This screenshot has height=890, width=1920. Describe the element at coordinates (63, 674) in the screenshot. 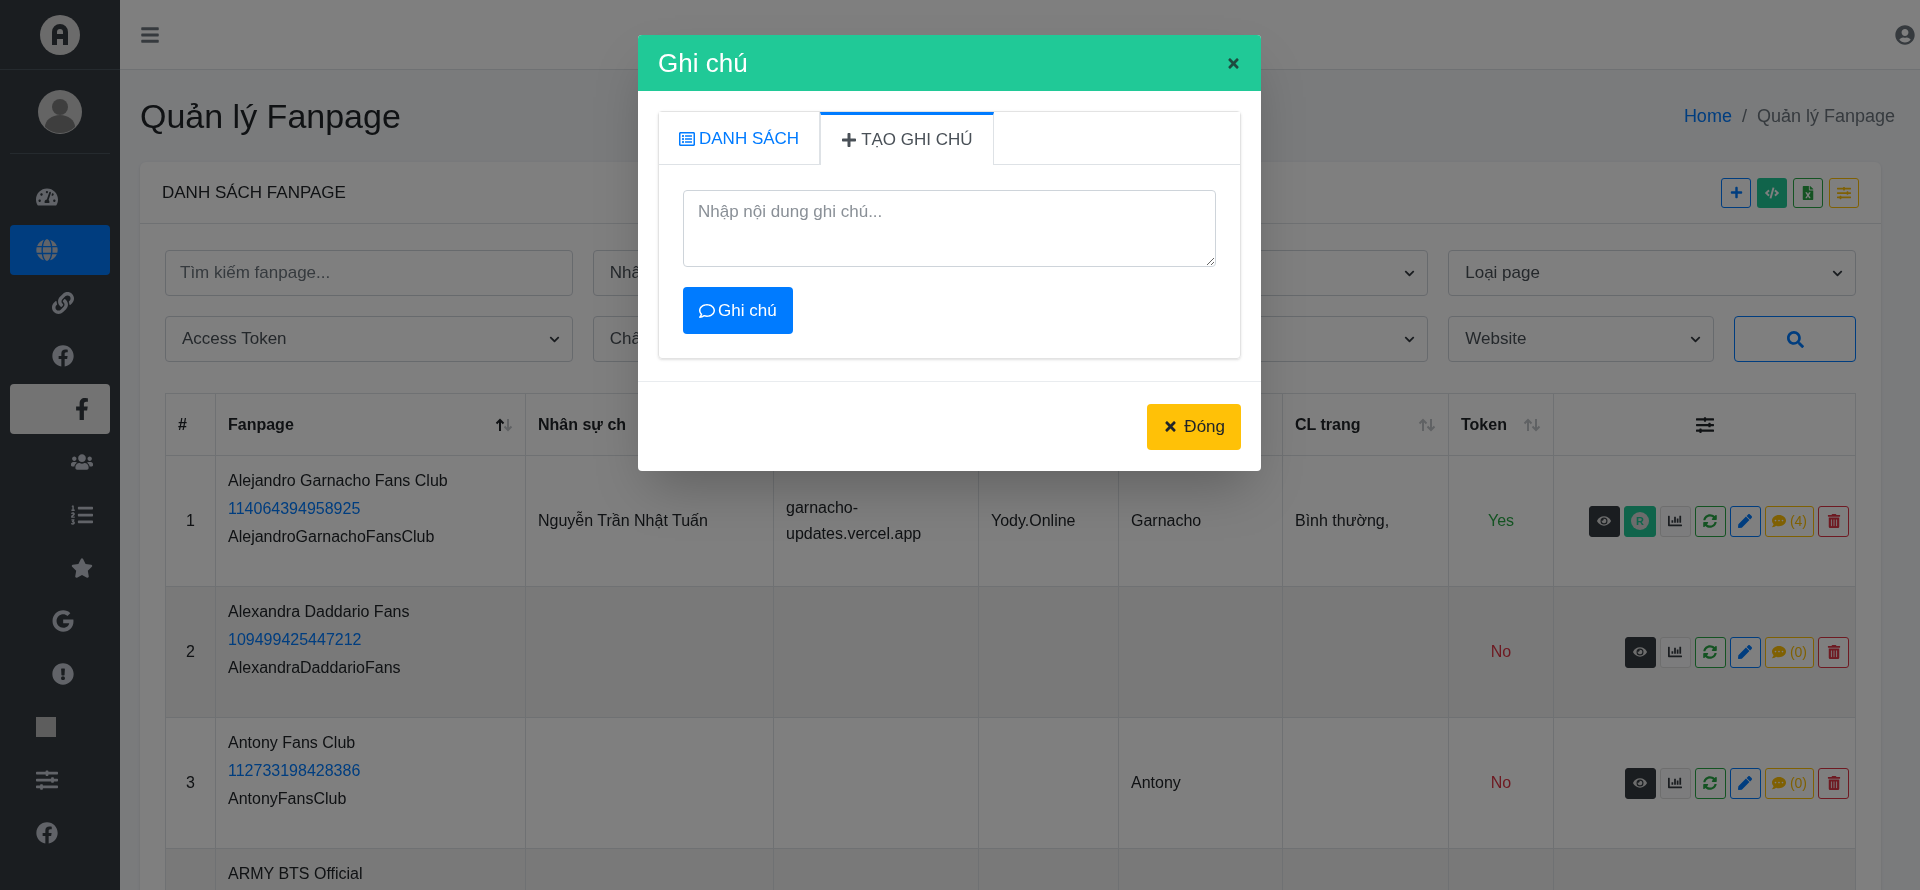

I see `exclamation-icon` at that location.